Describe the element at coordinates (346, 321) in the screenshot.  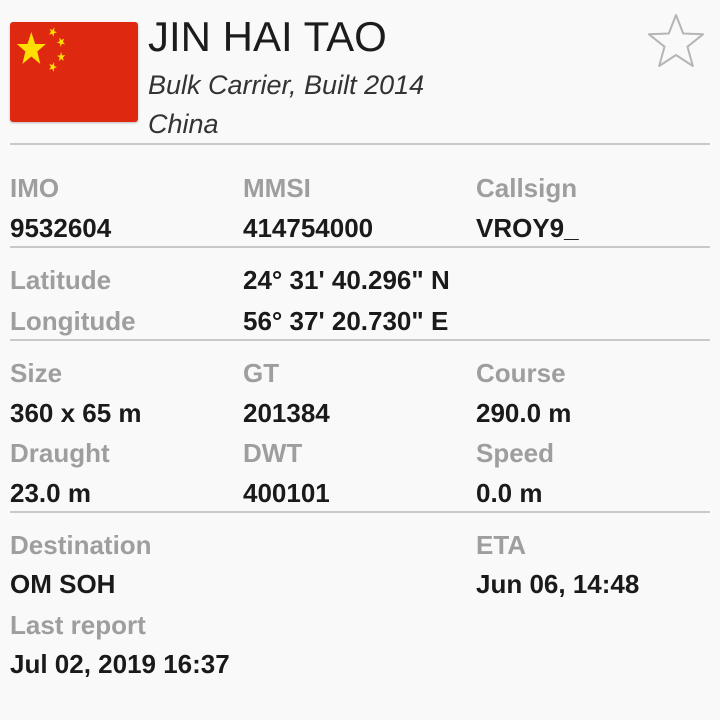
I see `longitude-value: 56° 37' 20.730" E` at that location.